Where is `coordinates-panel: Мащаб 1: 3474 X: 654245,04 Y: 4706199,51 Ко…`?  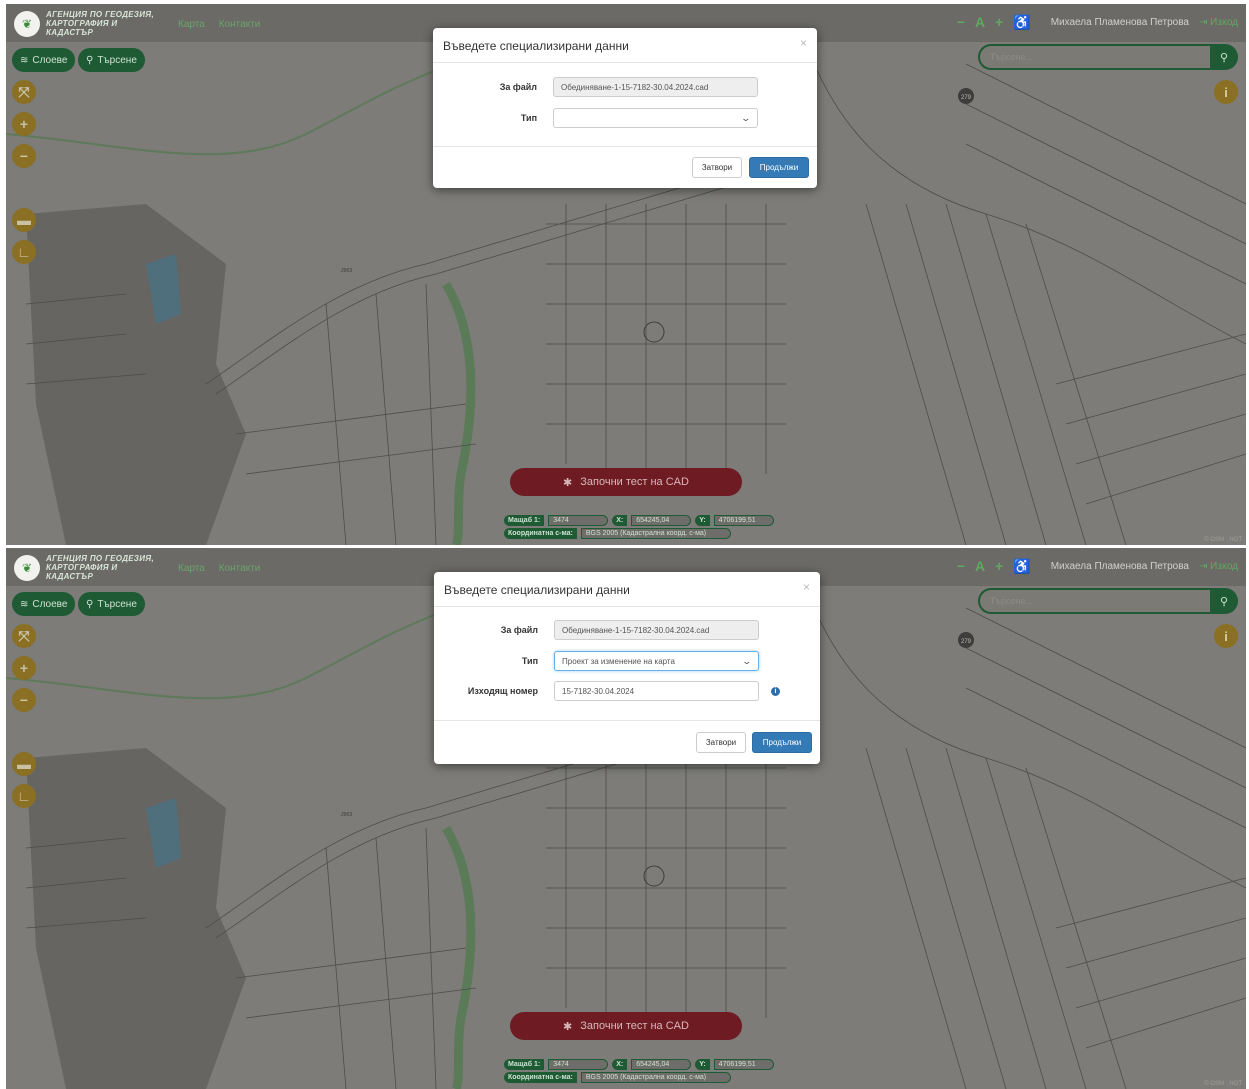
coordinates-panel: Мащаб 1: 3474 X: 654245,04 Y: 4706199,51 Ко… is located at coordinates (639, 1072).